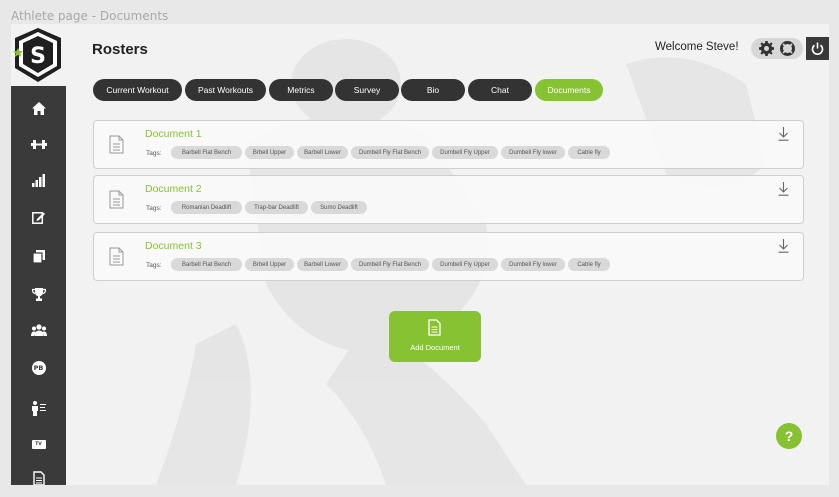 The height and width of the screenshot is (497, 839). Describe the element at coordinates (137, 90) in the screenshot. I see `tab-current-workout: Current Workout` at that location.